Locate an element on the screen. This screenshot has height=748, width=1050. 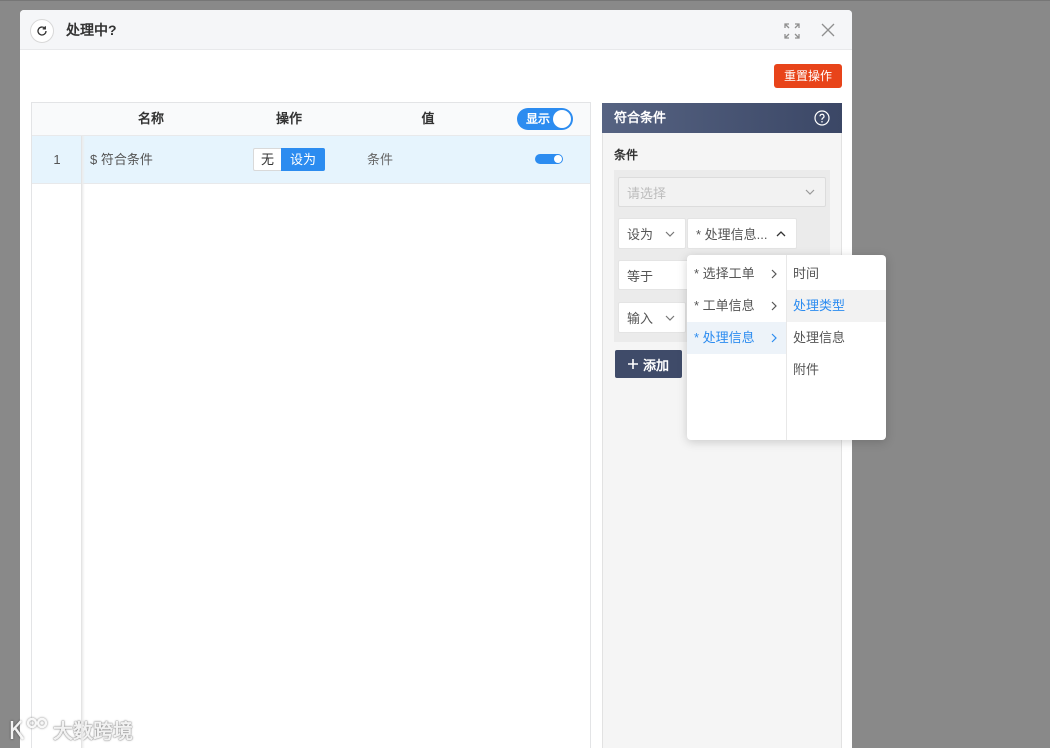
cascader-option-label: 处理信息 is located at coordinates (819, 337).